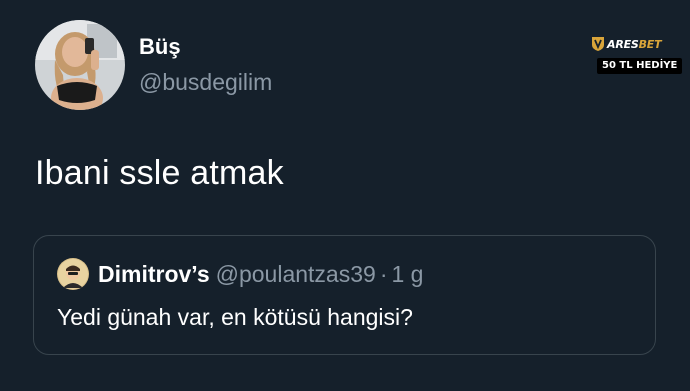  I want to click on quoted-tweet-header: Dimitrov’s @poulantzas39 · 1 g, so click(260, 276).